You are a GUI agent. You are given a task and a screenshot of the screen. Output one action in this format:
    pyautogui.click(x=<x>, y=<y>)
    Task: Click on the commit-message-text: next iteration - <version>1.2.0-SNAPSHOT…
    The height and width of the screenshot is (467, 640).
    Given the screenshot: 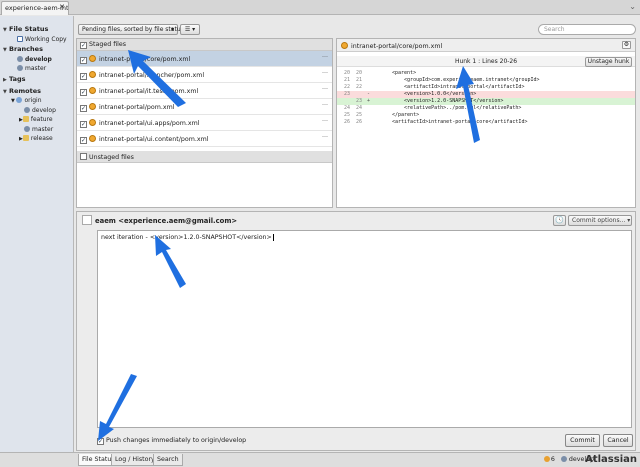 What is the action you would take?
    pyautogui.click(x=186, y=237)
    